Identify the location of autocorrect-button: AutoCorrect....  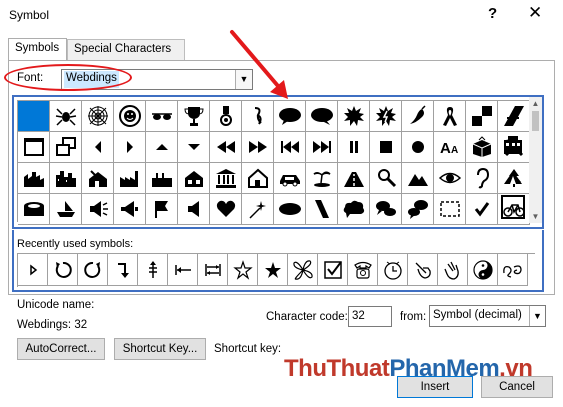
(61, 349).